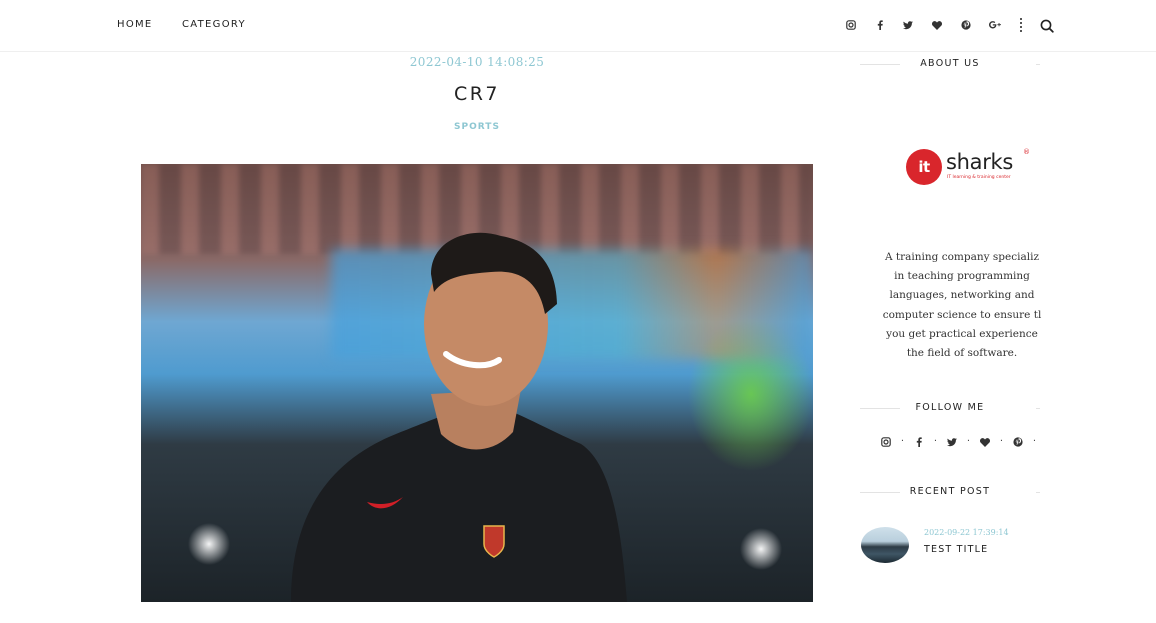 The height and width of the screenshot is (623, 1156). What do you see at coordinates (966, 532) in the screenshot?
I see `recent-post-date: 2022-09-22 17:39:14` at bounding box center [966, 532].